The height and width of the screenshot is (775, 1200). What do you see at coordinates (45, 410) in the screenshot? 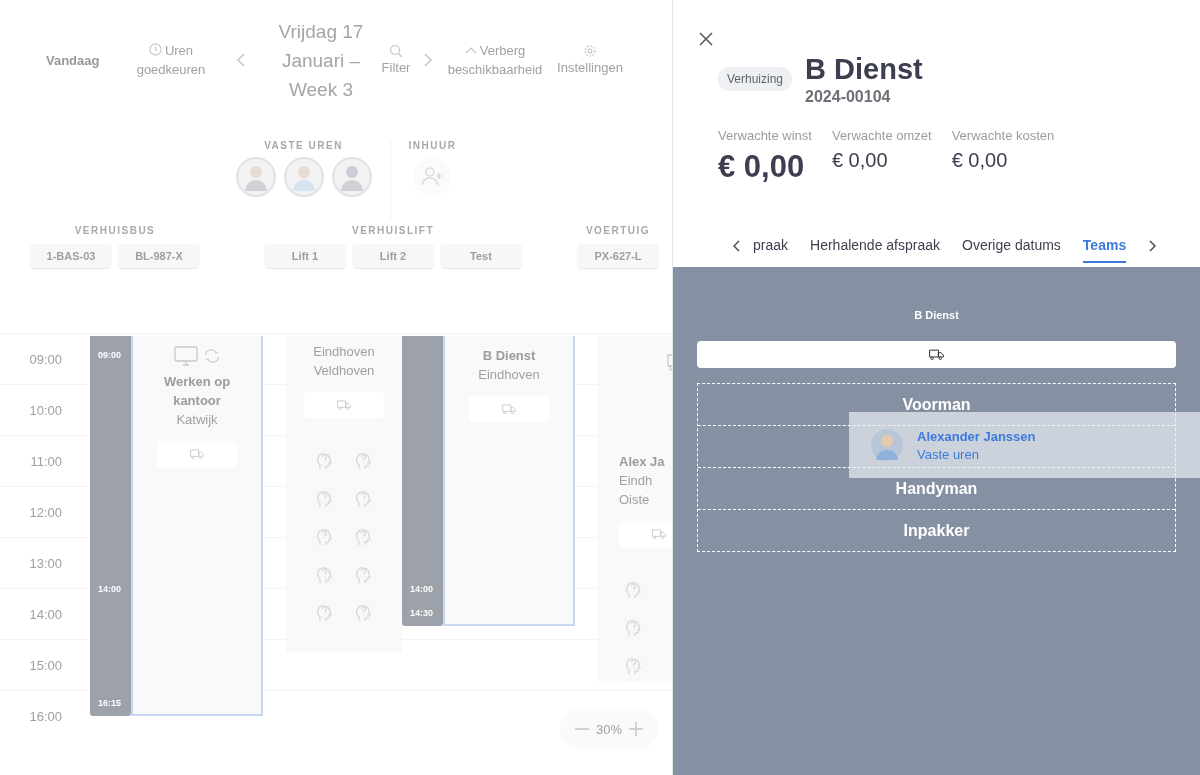
I see `hour-label: 10:00` at bounding box center [45, 410].